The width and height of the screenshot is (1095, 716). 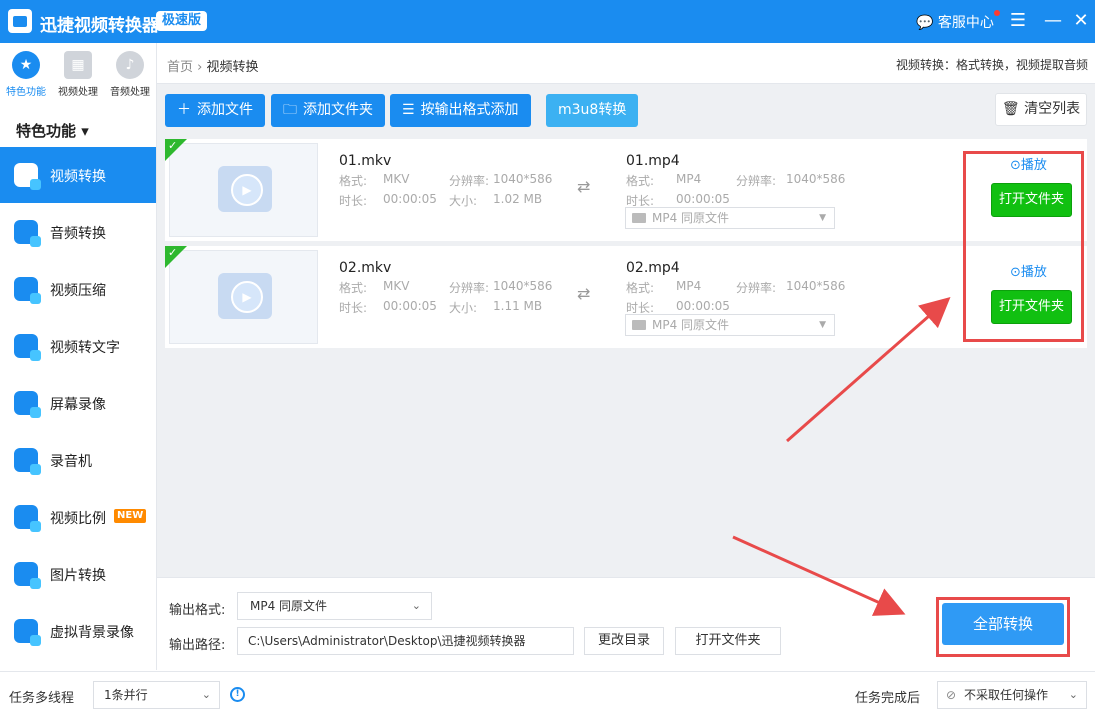 What do you see at coordinates (130, 516) in the screenshot?
I see `new-badge: NEW` at bounding box center [130, 516].